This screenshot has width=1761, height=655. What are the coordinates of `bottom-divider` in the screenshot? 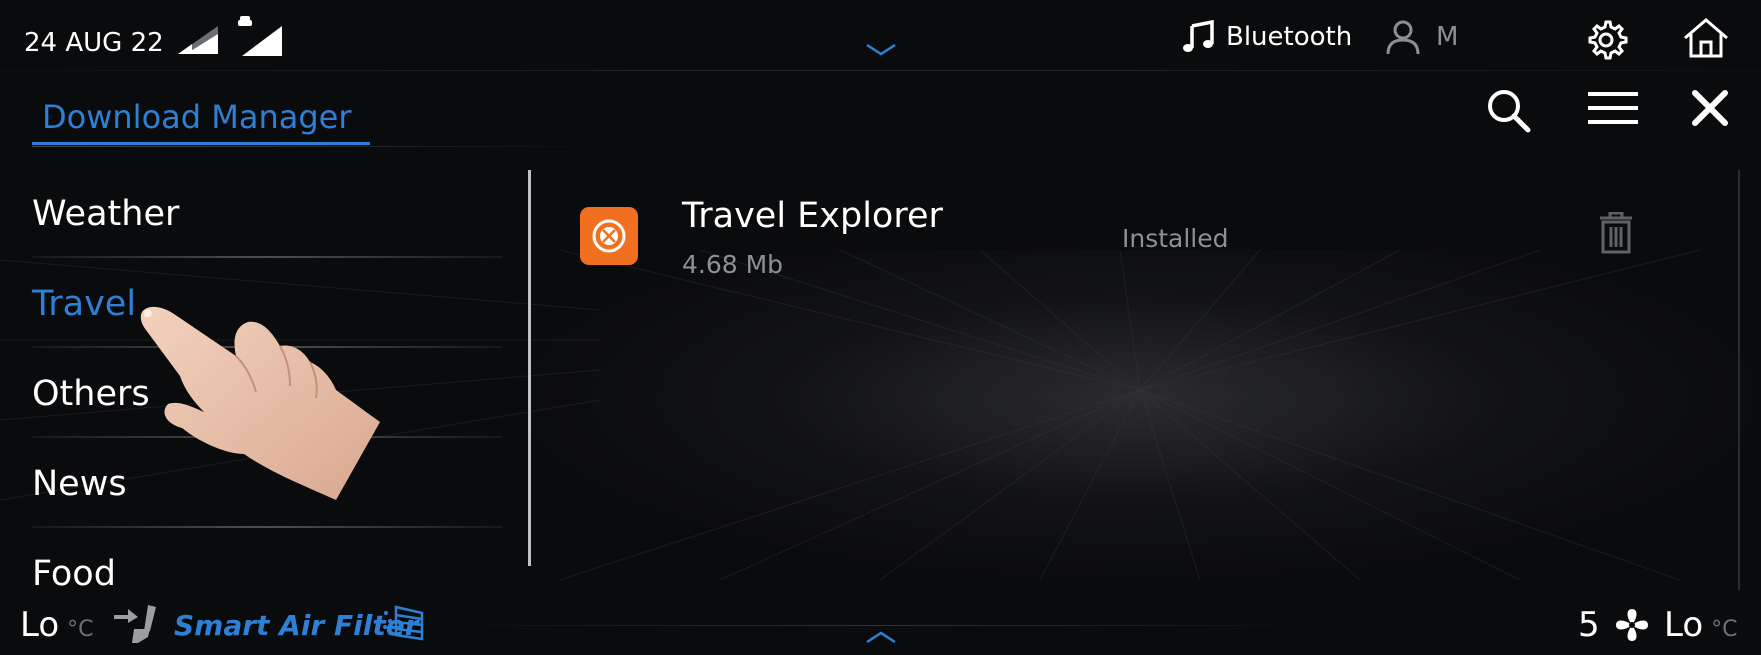 It's located at (880, 625).